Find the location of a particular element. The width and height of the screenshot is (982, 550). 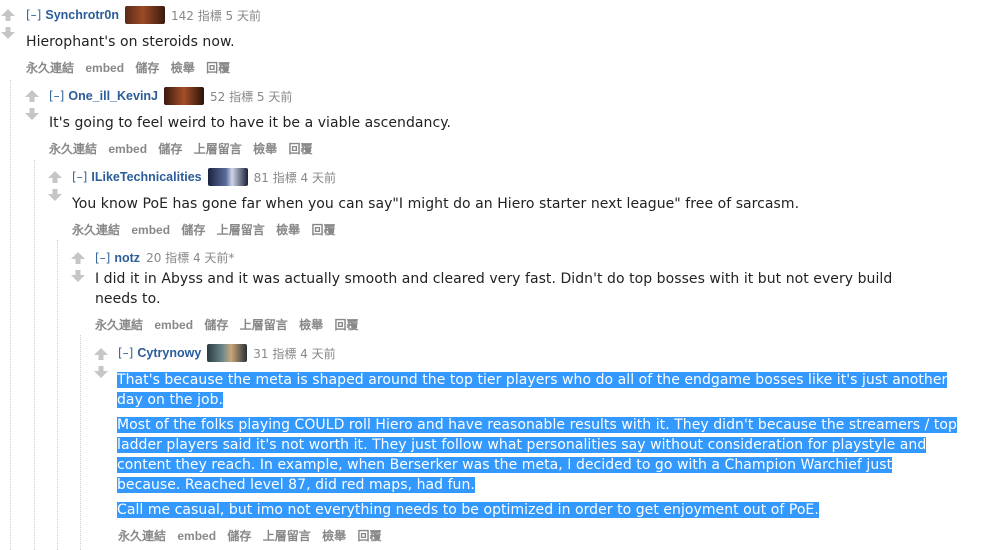

comment-tagline: [–] One_ill_KevinJ 52 指標 5 天前 is located at coordinates (170, 96).